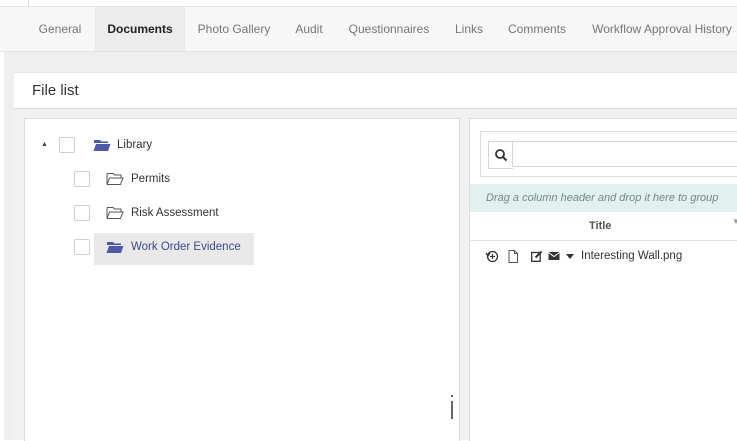 Image resolution: width=737 pixels, height=441 pixels. I want to click on tree-node-work-order-evidence: Work Order Evidence, so click(175, 249).